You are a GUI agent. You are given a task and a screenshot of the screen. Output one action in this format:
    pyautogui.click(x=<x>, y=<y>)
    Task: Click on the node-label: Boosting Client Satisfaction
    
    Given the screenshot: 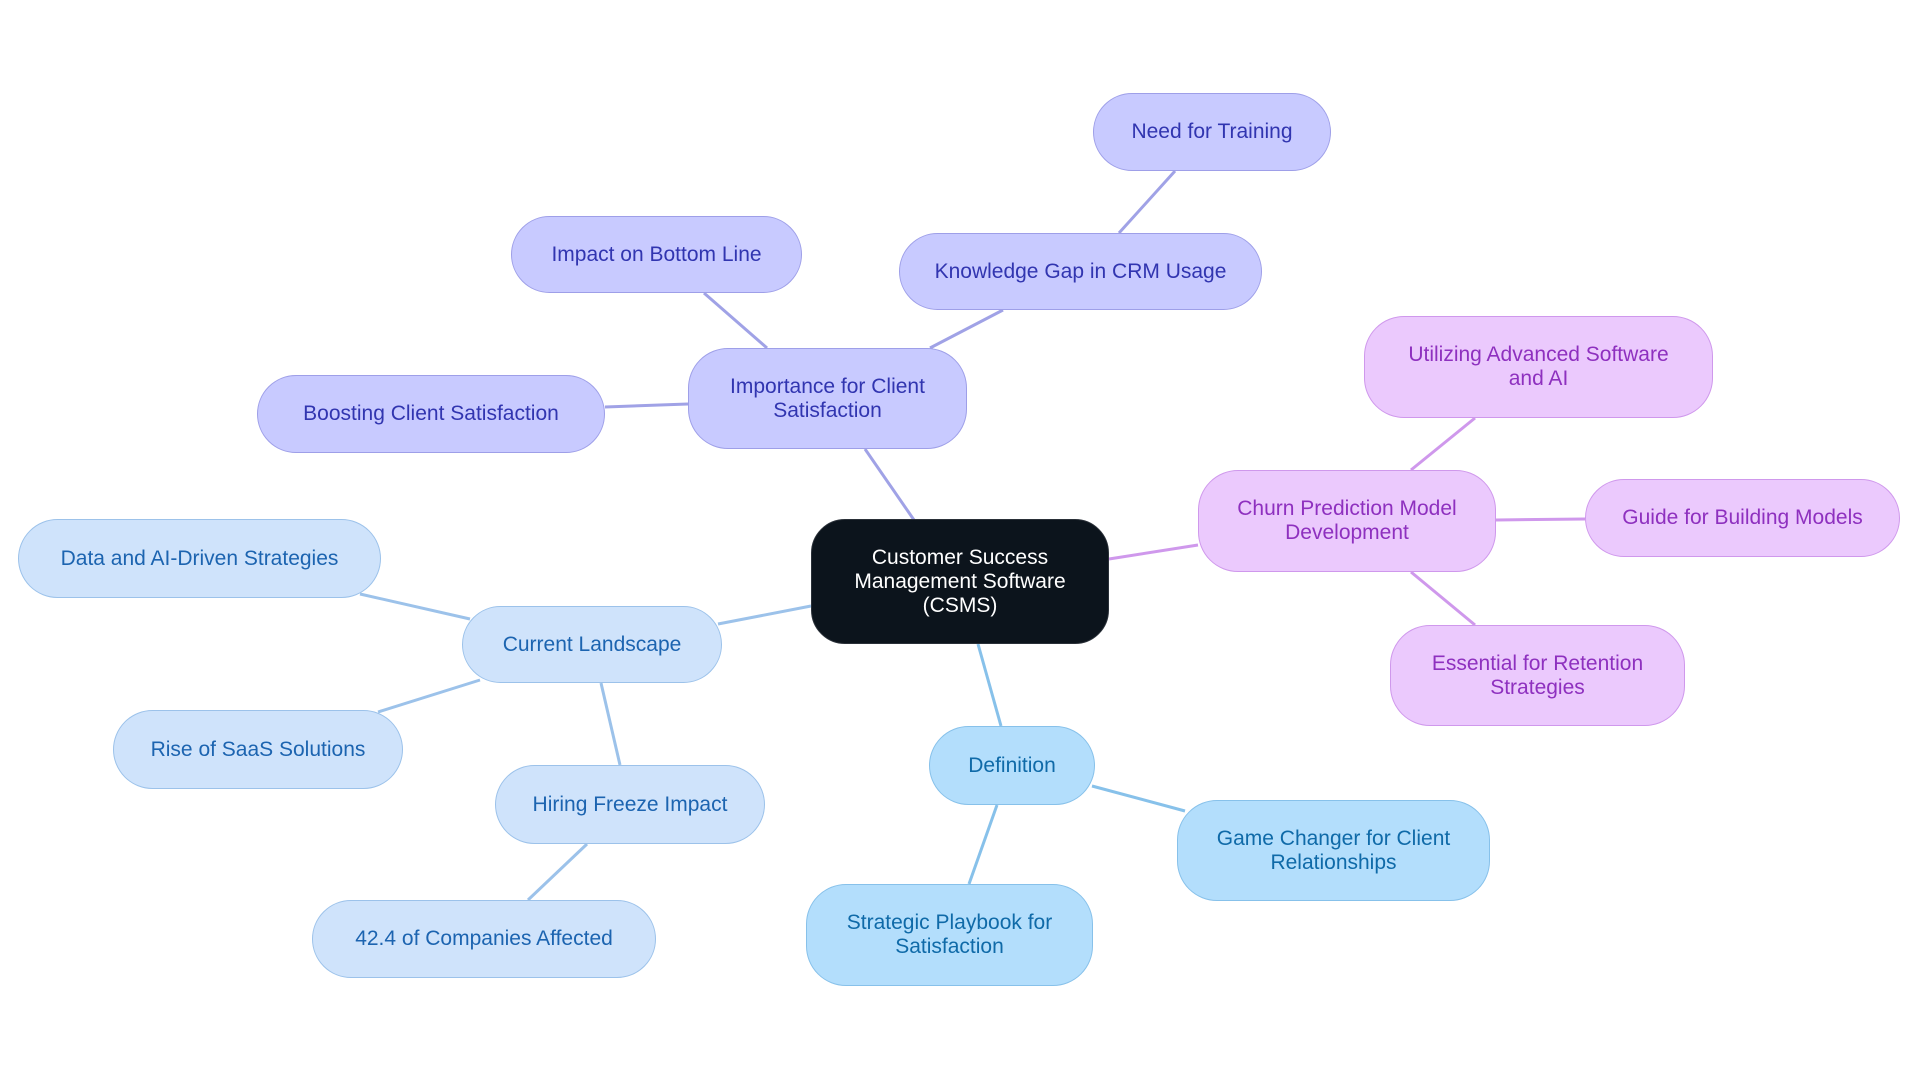 What is the action you would take?
    pyautogui.click(x=431, y=413)
    